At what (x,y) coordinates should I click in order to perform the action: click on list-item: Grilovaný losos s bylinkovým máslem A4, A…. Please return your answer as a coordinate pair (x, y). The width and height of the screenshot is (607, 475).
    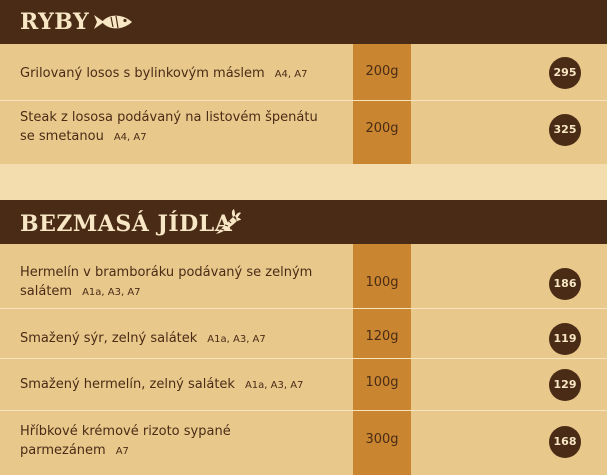
    Looking at the image, I should click on (303, 72).